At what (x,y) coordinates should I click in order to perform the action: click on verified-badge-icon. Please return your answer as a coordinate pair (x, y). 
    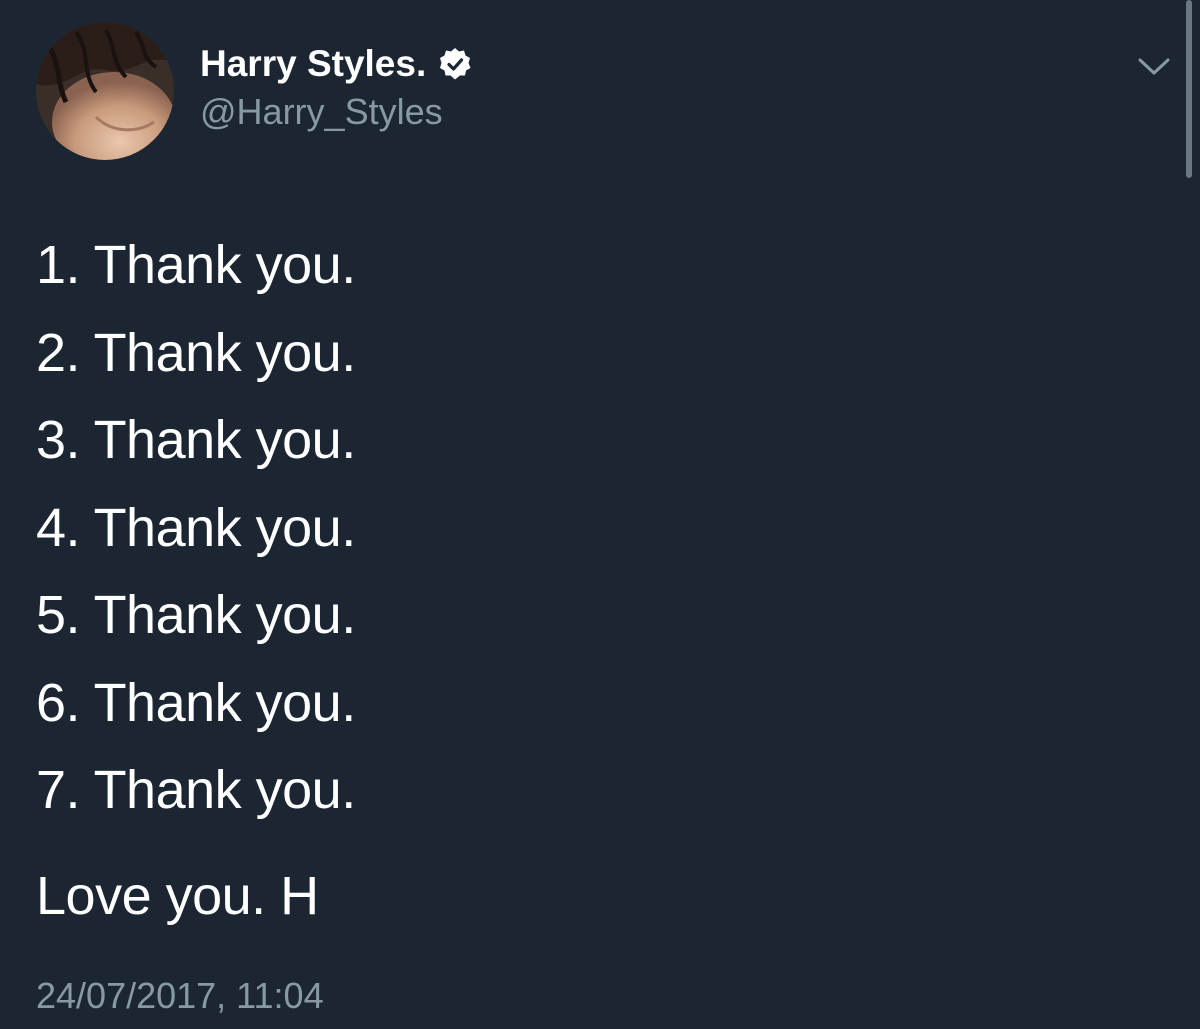
    Looking at the image, I should click on (455, 64).